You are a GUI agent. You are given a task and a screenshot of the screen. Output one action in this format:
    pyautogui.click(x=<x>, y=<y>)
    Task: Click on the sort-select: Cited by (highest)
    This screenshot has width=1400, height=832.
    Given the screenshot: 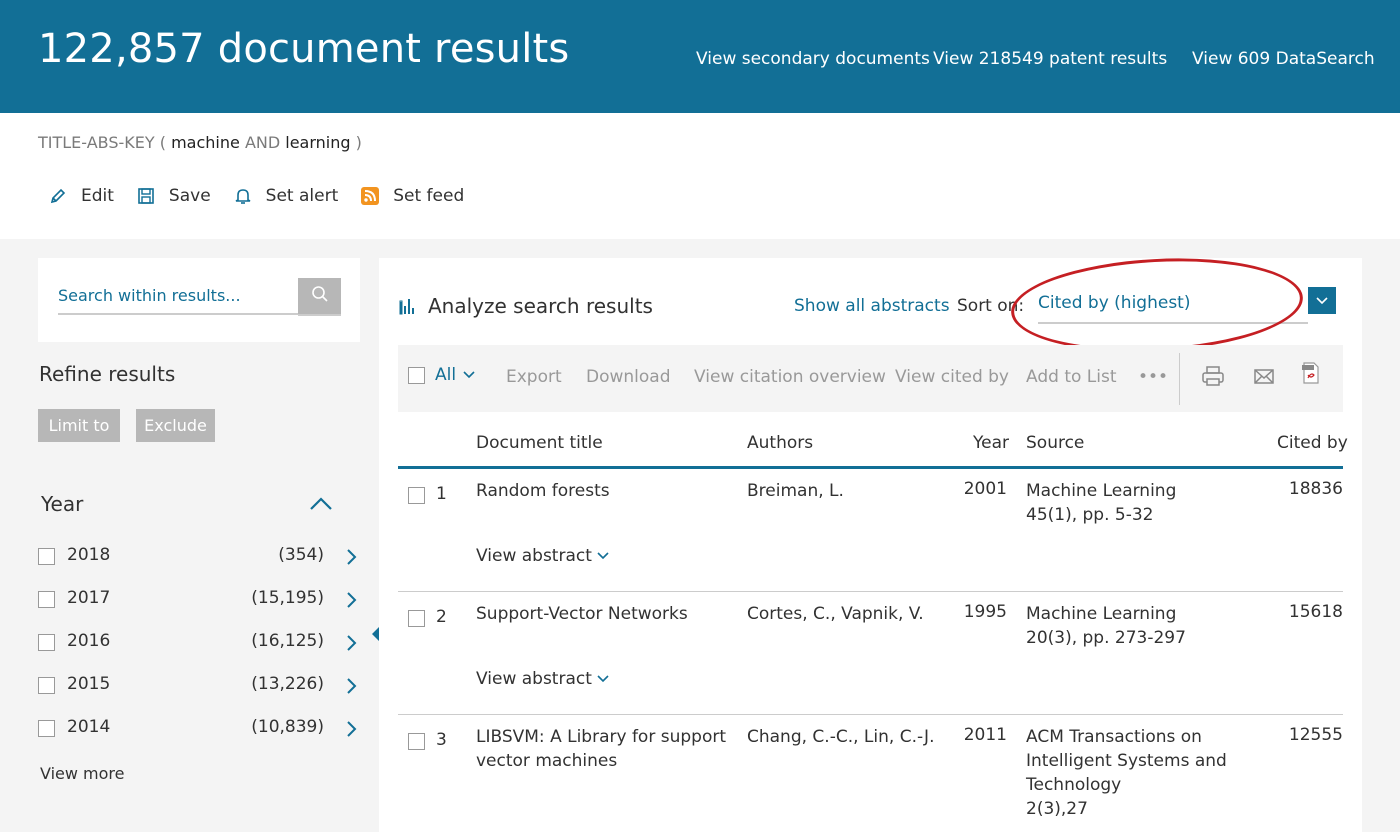 What is the action you would take?
    pyautogui.click(x=1173, y=305)
    